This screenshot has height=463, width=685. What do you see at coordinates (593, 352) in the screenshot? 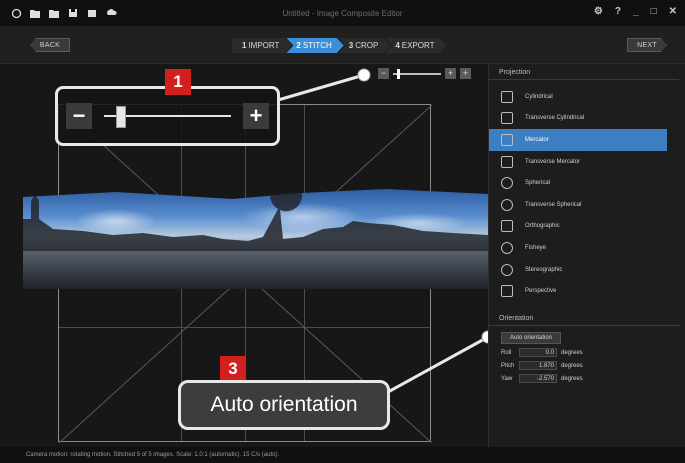
I see `roll-row: Roll 0.0 degrees` at bounding box center [593, 352].